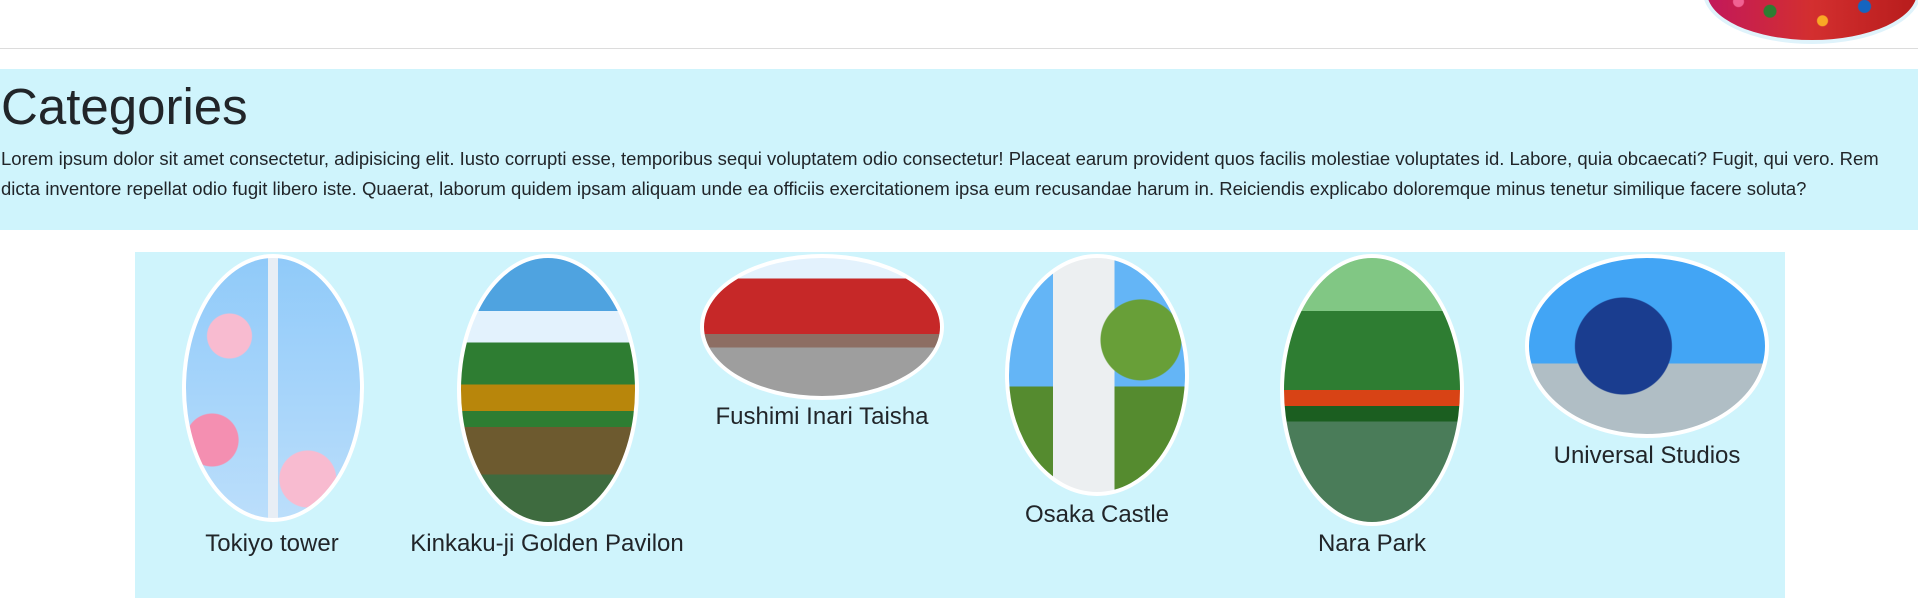  What do you see at coordinates (1647, 346) in the screenshot?
I see `universal-studios-image` at bounding box center [1647, 346].